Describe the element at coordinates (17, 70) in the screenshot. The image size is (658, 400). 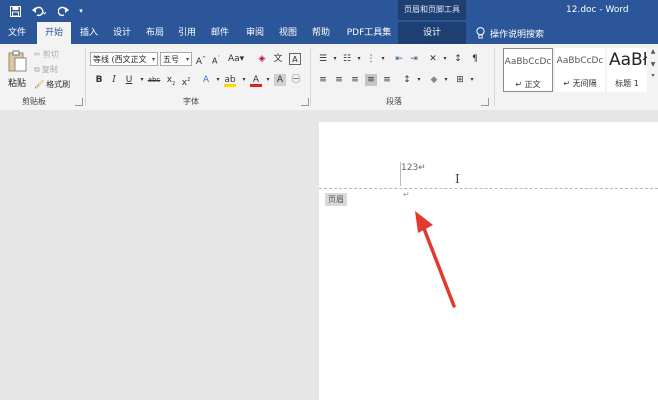
I see `paste-button: 粘贴` at that location.